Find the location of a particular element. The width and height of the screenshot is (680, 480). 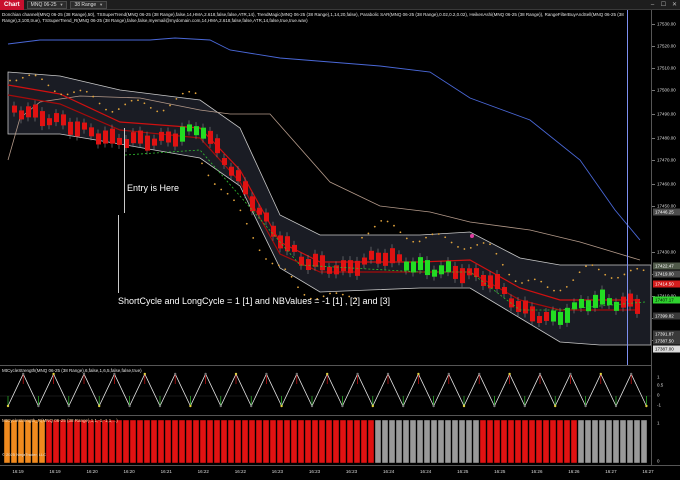

time-label: 16:25 is located at coordinates (463, 471).